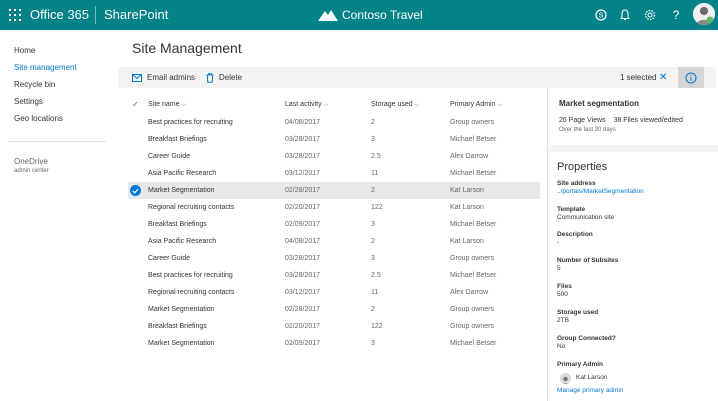 This screenshot has height=401, width=718. Describe the element at coordinates (590, 390) in the screenshot. I see `manage-primary-admin-link: Manage primary admin` at that location.